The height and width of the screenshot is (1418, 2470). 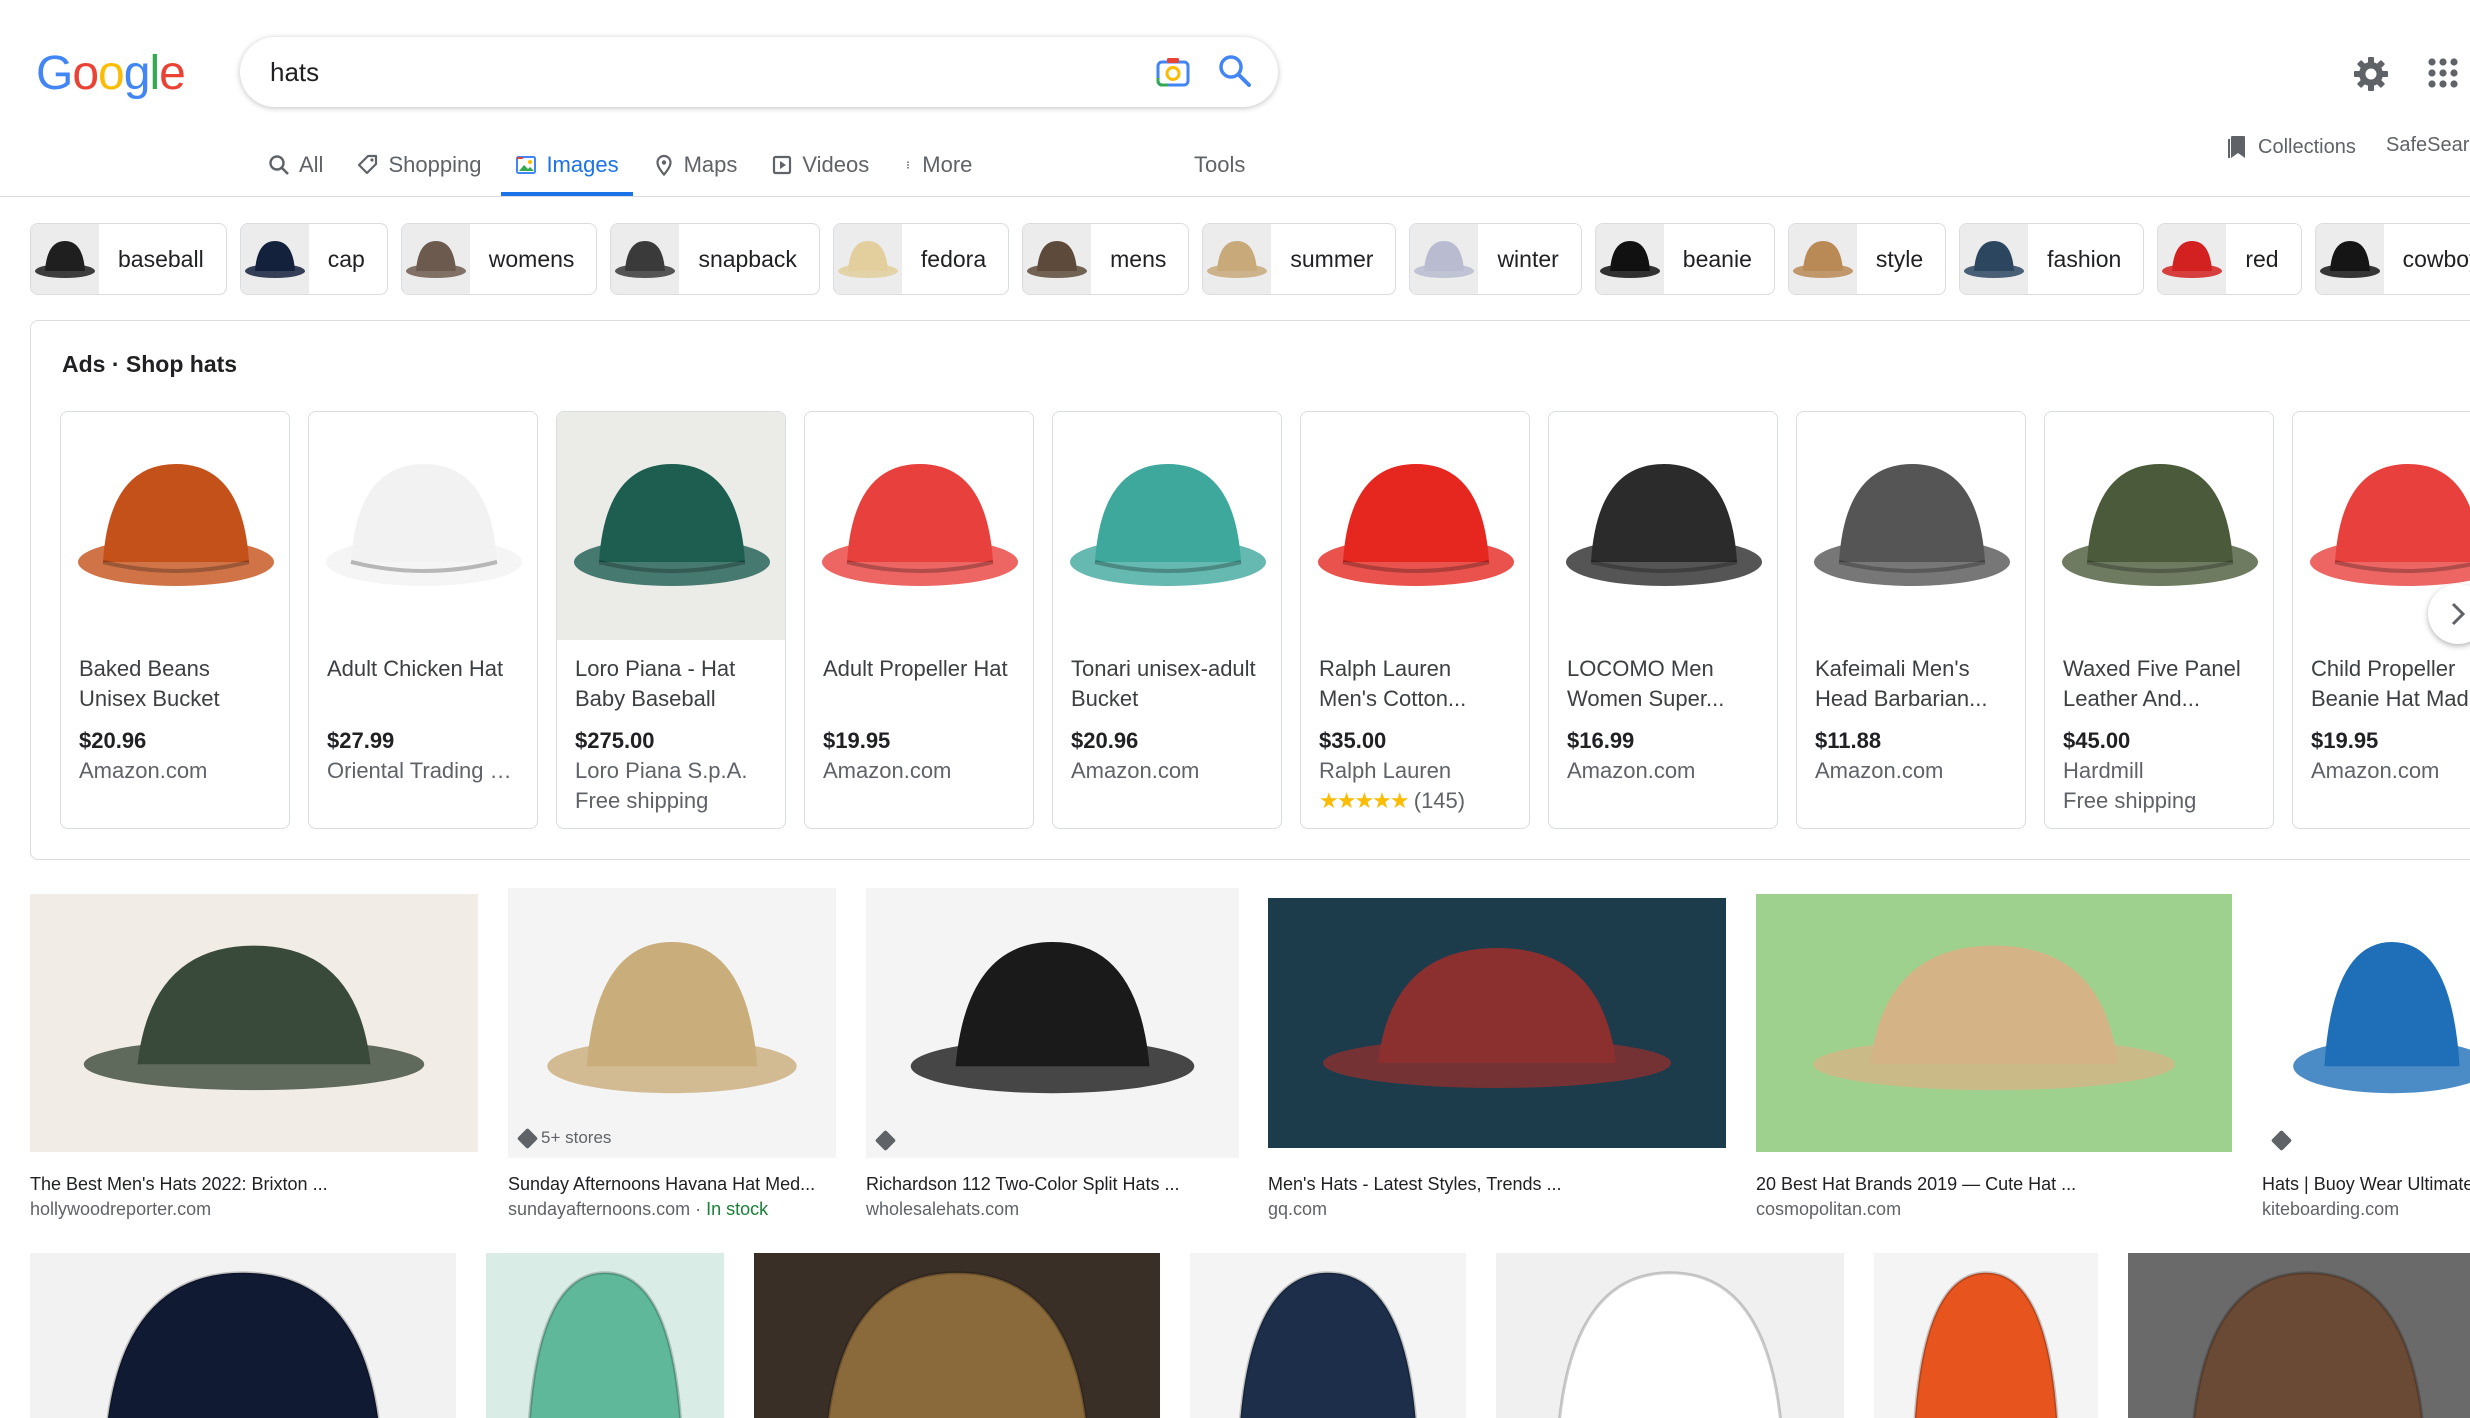 I want to click on collections-link: Collections, so click(x=2292, y=147).